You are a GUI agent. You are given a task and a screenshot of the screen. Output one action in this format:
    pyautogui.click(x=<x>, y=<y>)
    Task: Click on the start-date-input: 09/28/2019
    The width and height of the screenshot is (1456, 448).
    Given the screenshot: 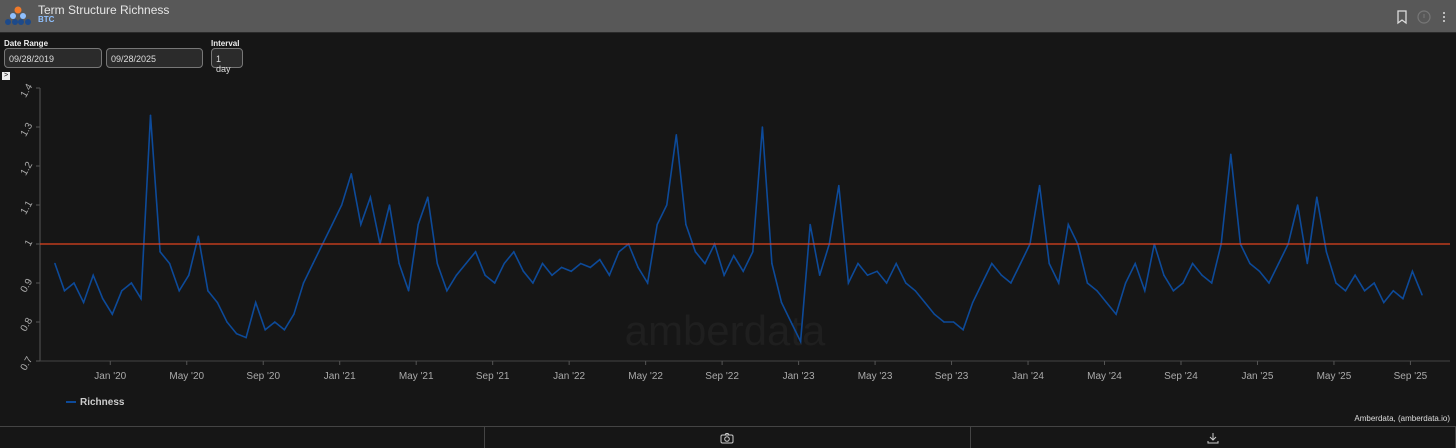 What is the action you would take?
    pyautogui.click(x=53, y=58)
    